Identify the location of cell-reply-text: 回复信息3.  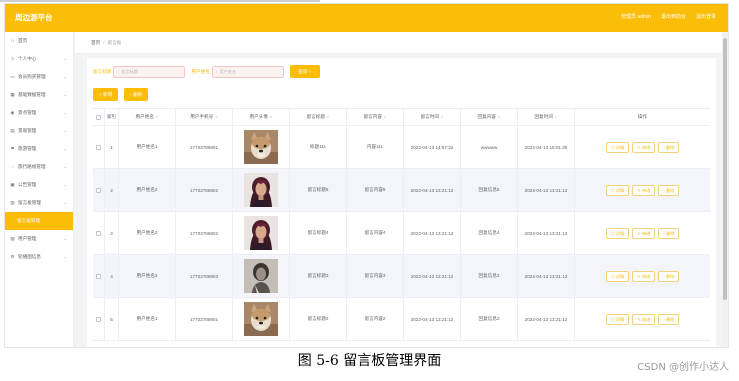
(489, 275).